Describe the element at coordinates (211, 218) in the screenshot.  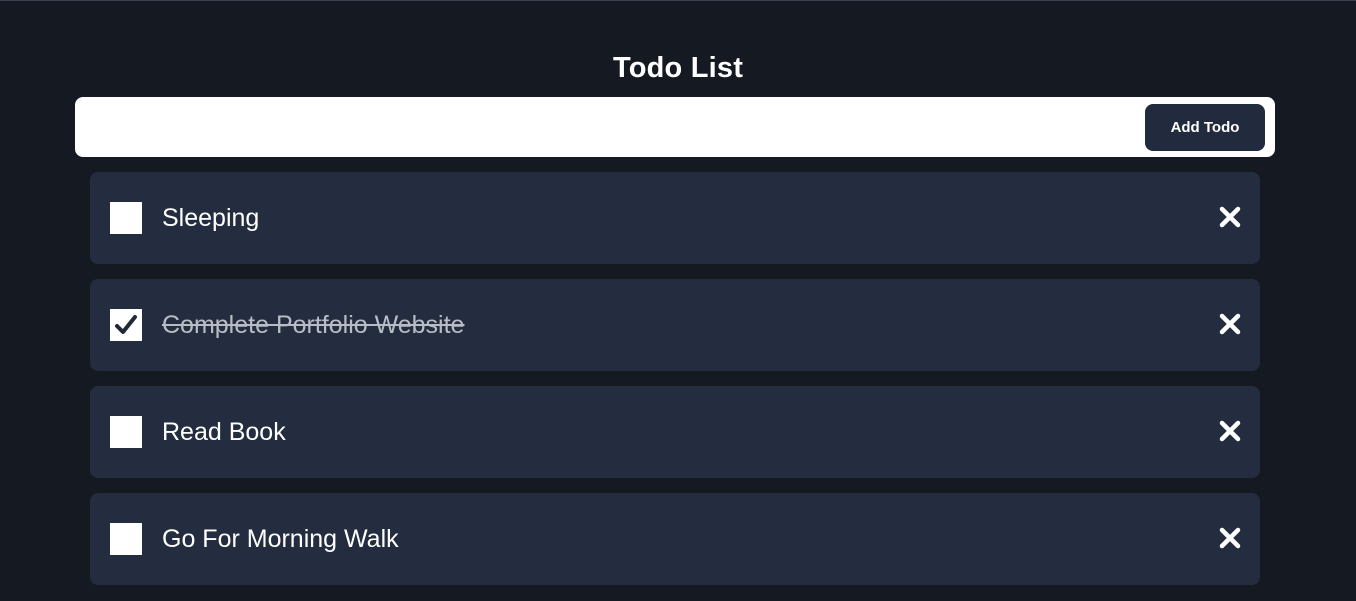
I see `todo-text: Sleeping` at that location.